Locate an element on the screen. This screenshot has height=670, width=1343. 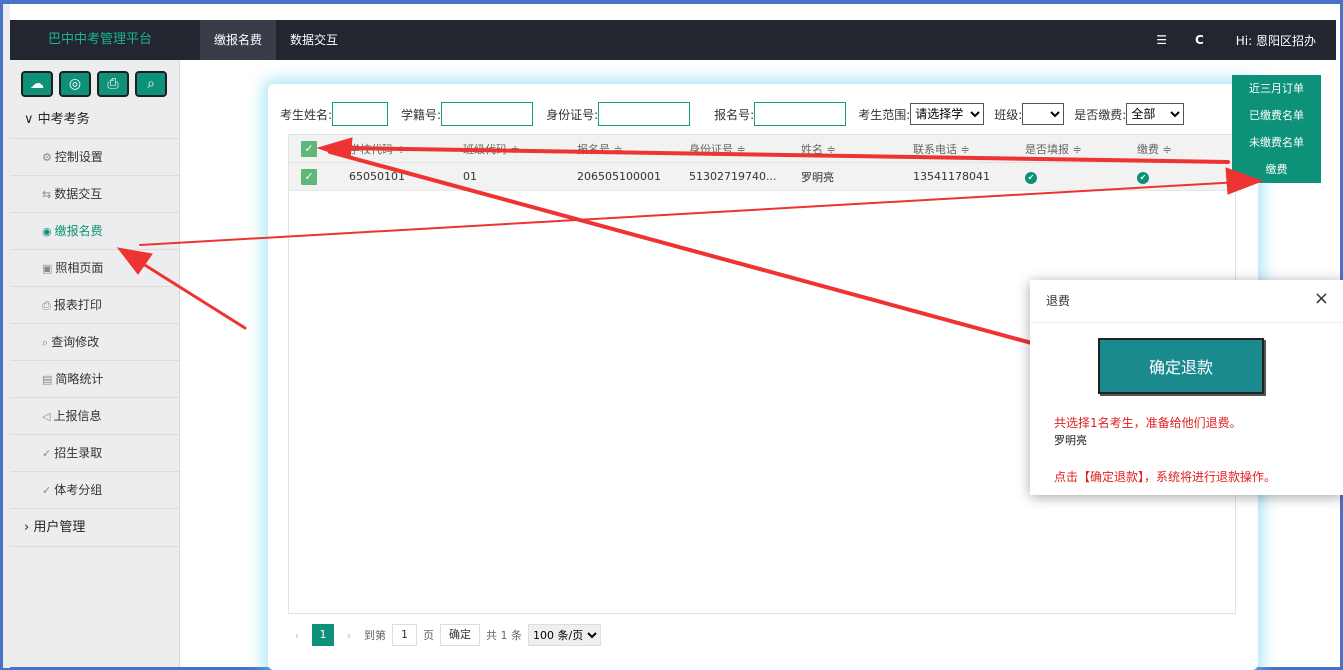
page-input: 1 is located at coordinates (404, 635).